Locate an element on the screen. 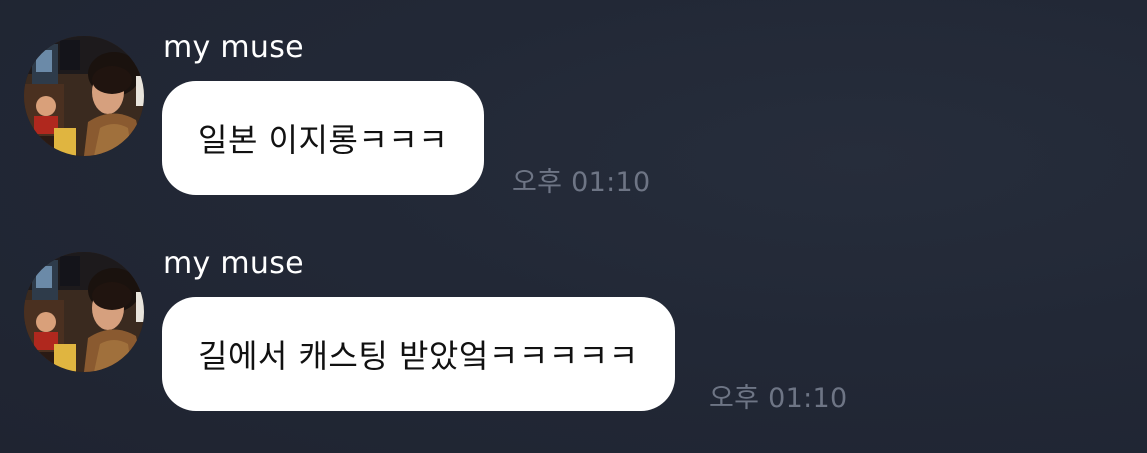 The image size is (1147, 453). message-text: 길에서 캐스팅 받았엌ㅋㅋㅋㅋㅋ is located at coordinates (418, 356).